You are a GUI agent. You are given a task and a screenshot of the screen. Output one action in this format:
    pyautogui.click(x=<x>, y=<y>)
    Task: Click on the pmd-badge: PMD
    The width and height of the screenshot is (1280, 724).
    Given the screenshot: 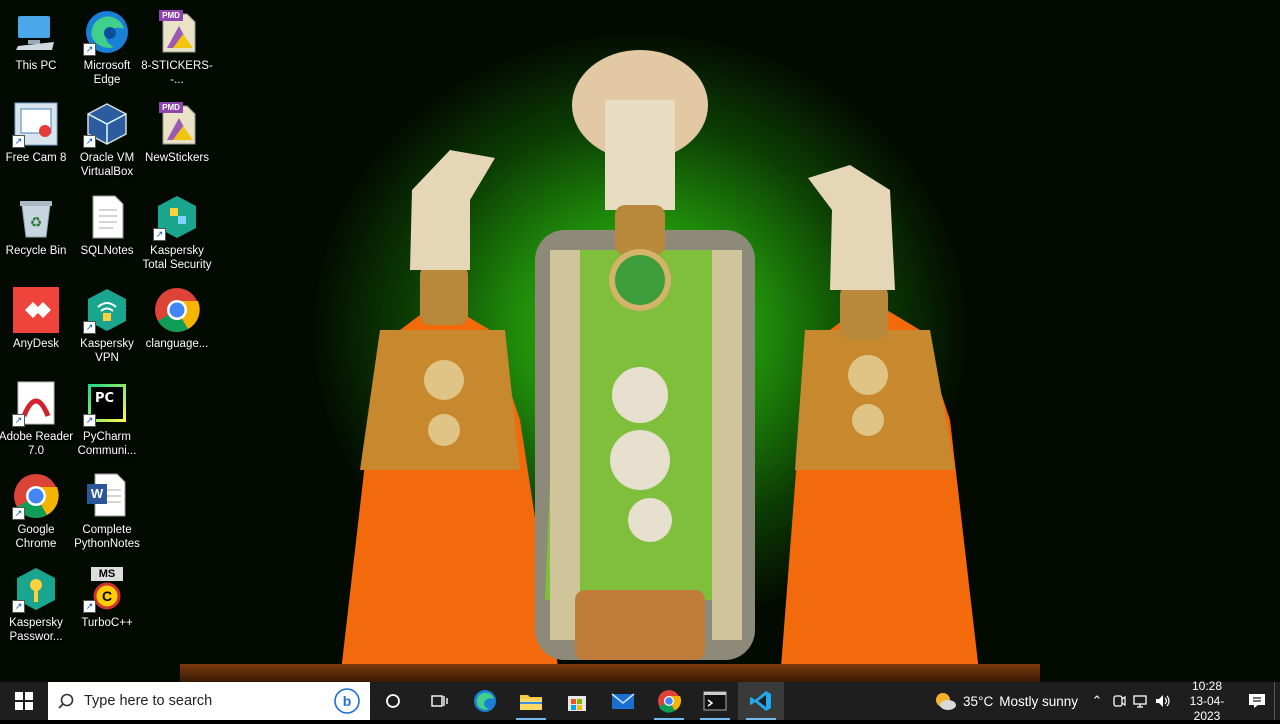 What is the action you would take?
    pyautogui.click(x=171, y=15)
    